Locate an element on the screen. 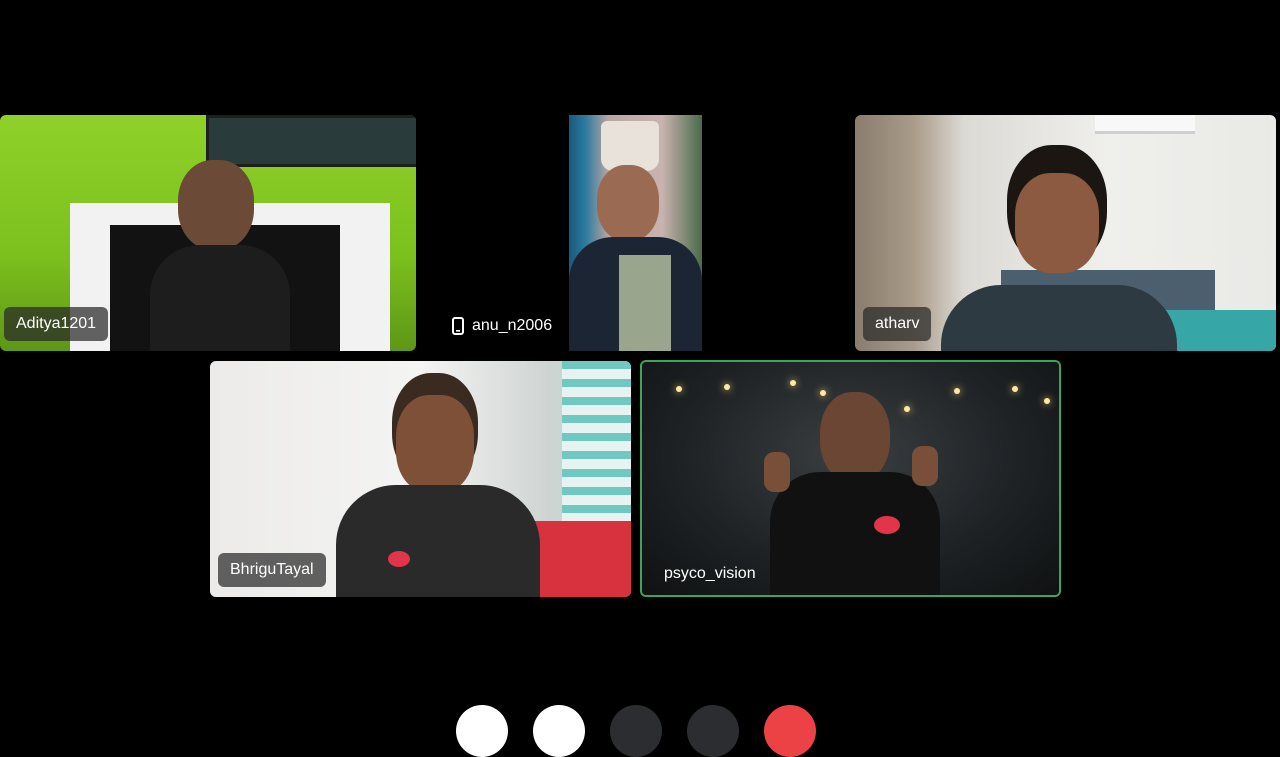 The image size is (1280, 757). bed is located at coordinates (580, 559).